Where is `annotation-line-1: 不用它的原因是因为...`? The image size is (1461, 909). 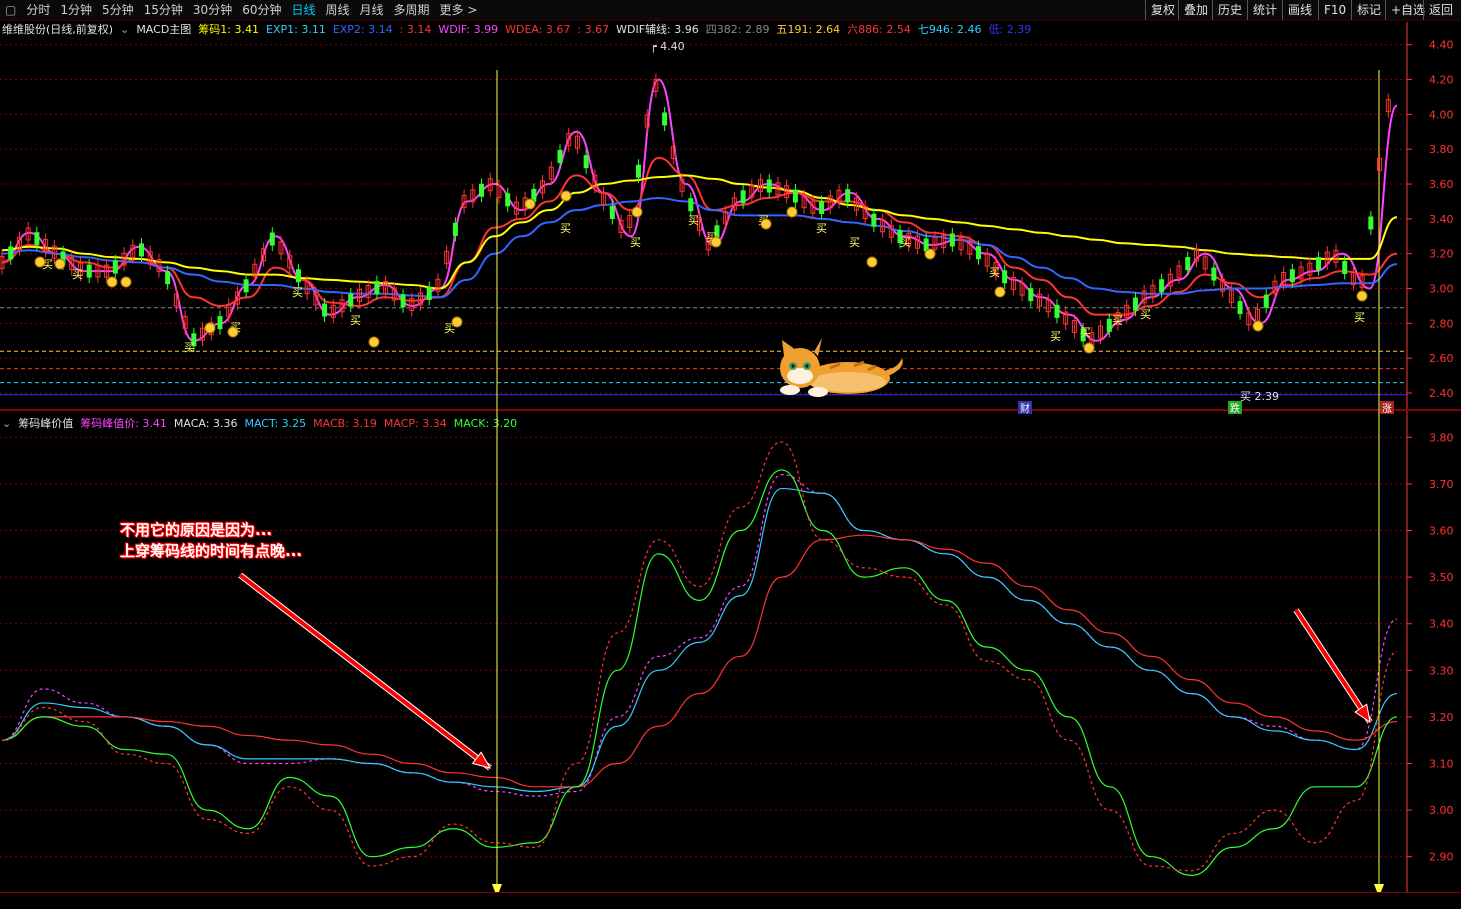
annotation-line-1: 不用它的原因是因为... is located at coordinates (196, 530).